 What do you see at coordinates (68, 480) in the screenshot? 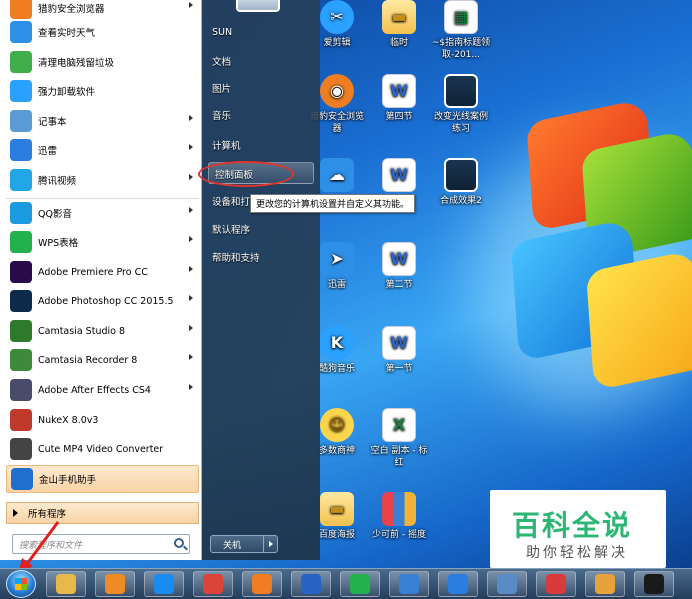
I see `program-label: 金山手机助手` at bounding box center [68, 480].